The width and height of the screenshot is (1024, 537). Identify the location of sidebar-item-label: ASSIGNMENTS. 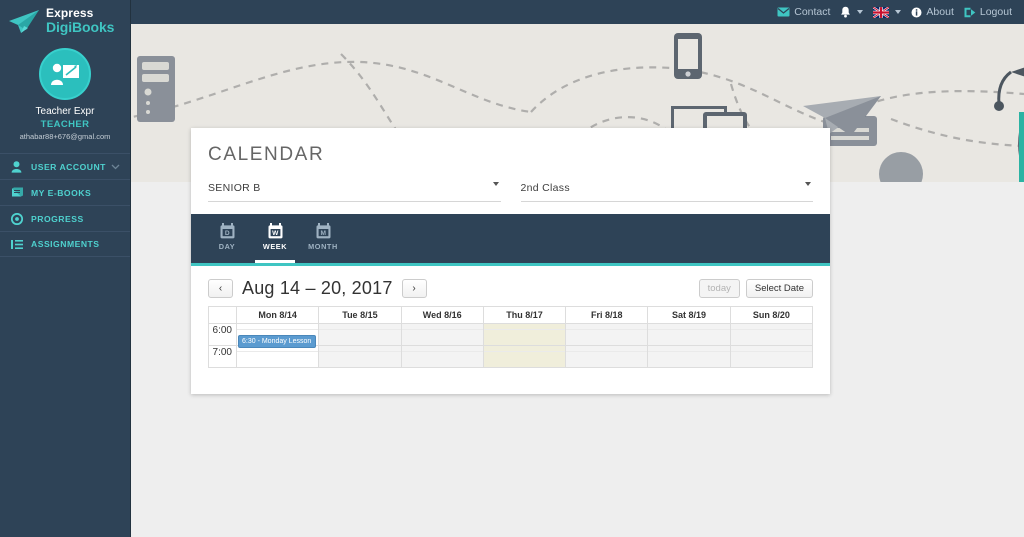
(65, 244).